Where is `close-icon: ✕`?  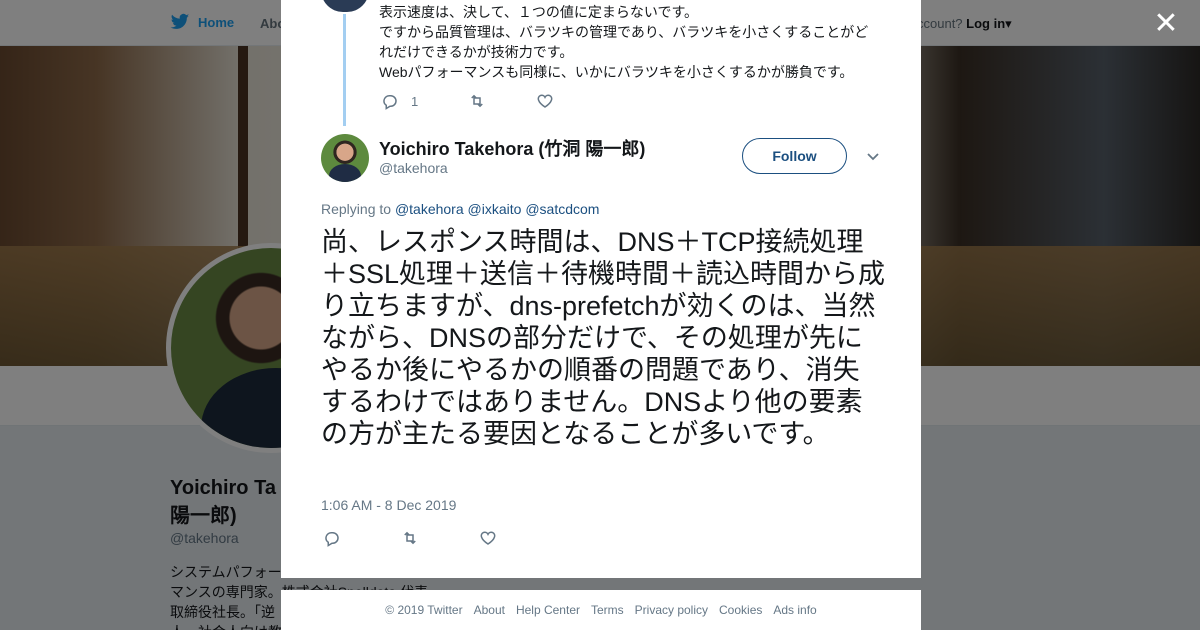
close-icon: ✕ is located at coordinates (1166, 24).